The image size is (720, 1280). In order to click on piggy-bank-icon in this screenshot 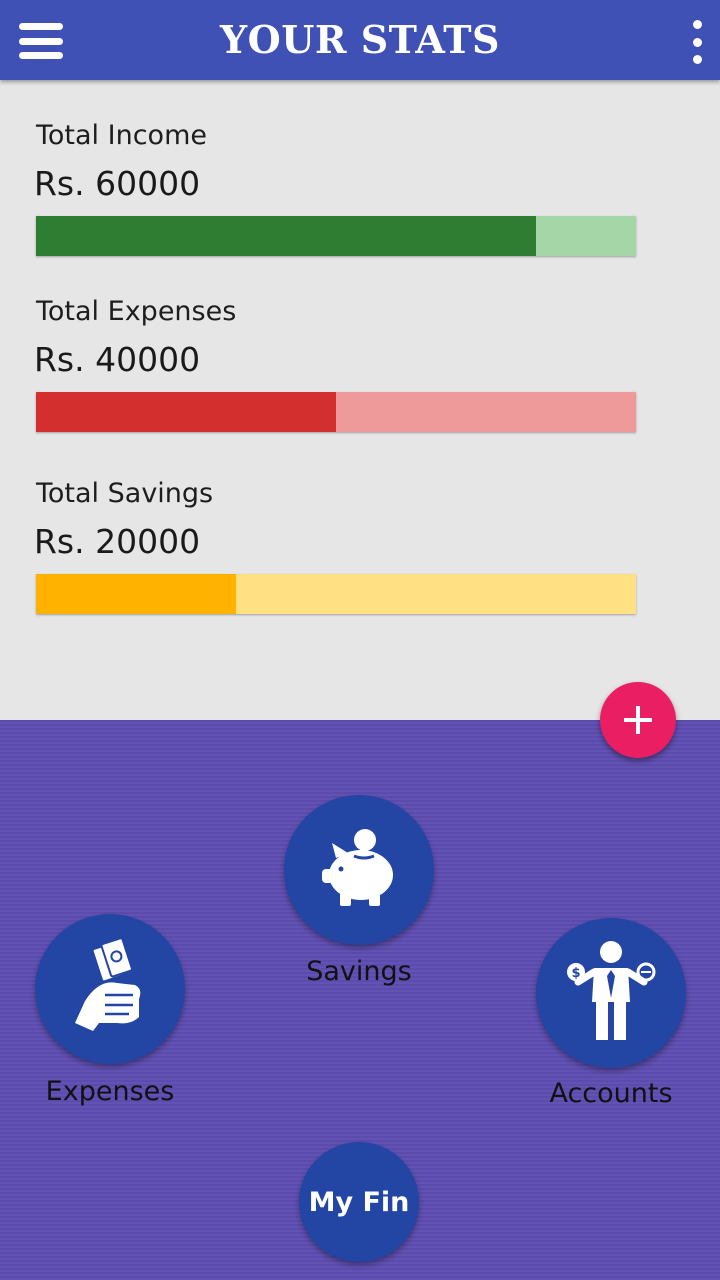, I will do `click(357, 867)`.